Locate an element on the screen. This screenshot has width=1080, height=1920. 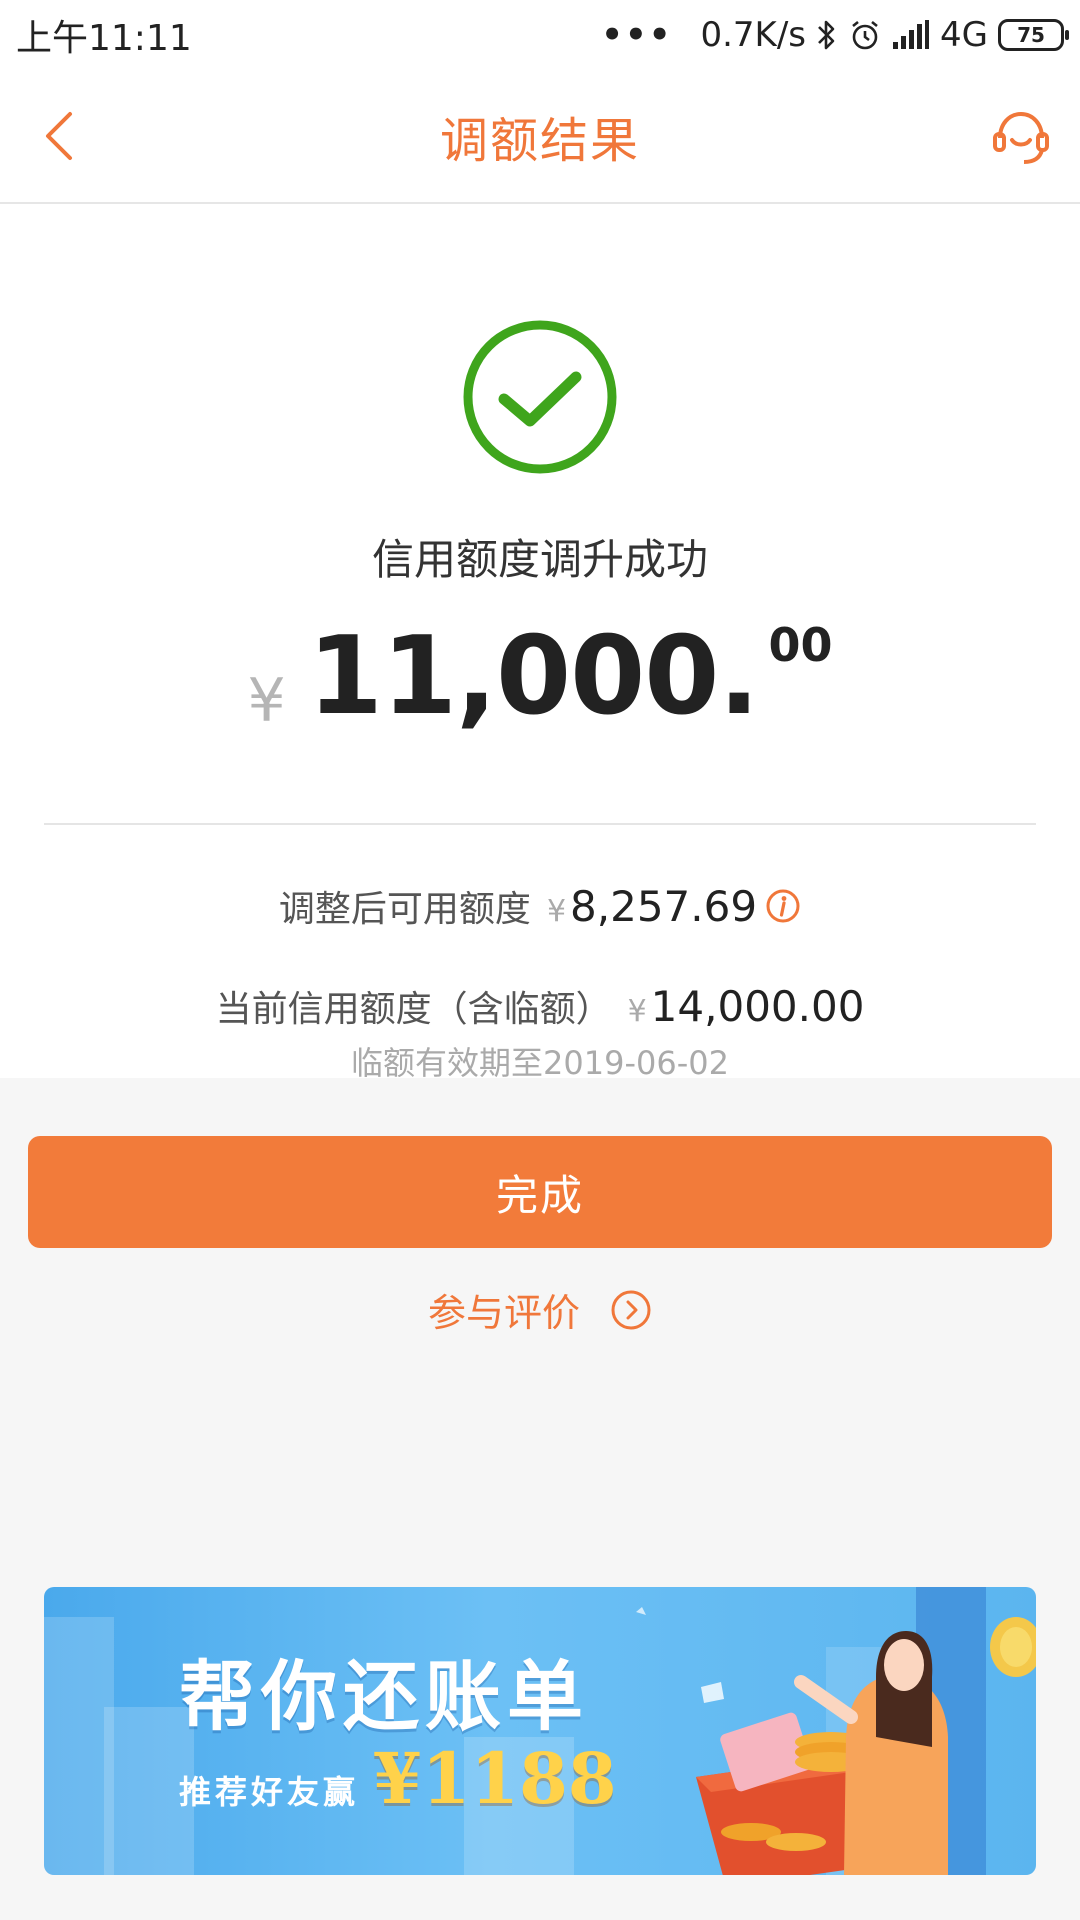
amount-decimal: 00 is located at coordinates (800, 645).